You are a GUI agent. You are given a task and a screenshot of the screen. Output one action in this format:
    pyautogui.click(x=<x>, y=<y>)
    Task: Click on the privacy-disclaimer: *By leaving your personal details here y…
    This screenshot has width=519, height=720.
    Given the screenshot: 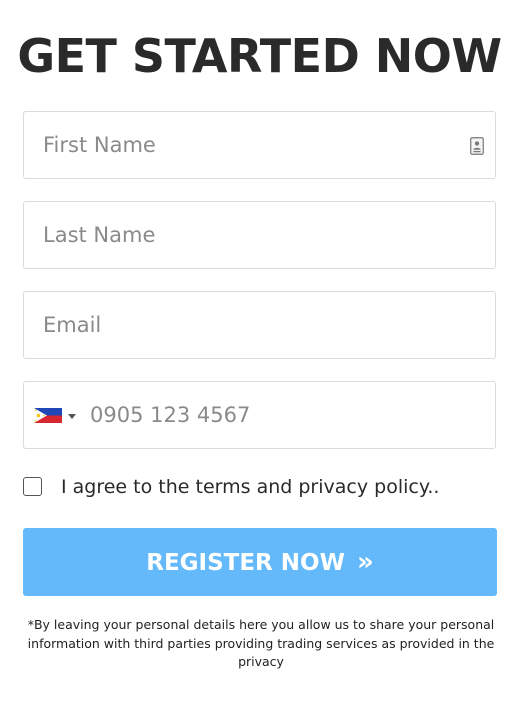 What is the action you would take?
    pyautogui.click(x=261, y=643)
    